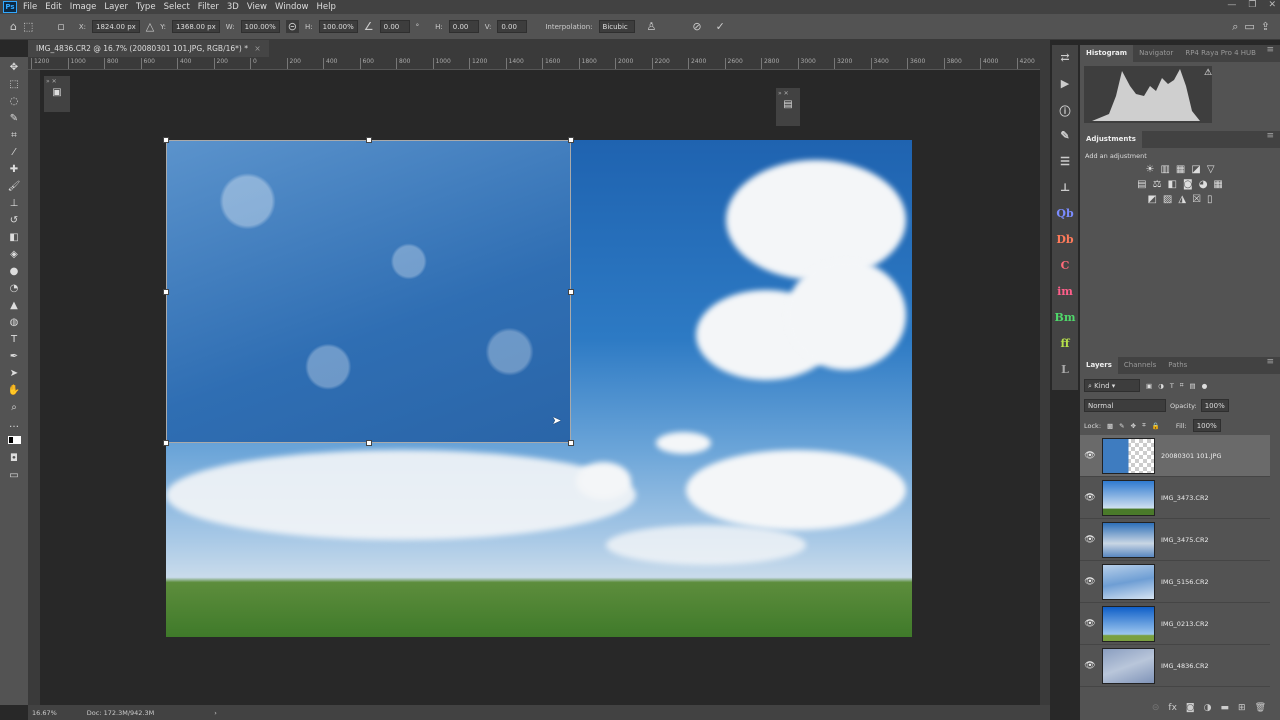  Describe the element at coordinates (14, 237) in the screenshot. I see `eraser-tool-icon: ◧` at that location.